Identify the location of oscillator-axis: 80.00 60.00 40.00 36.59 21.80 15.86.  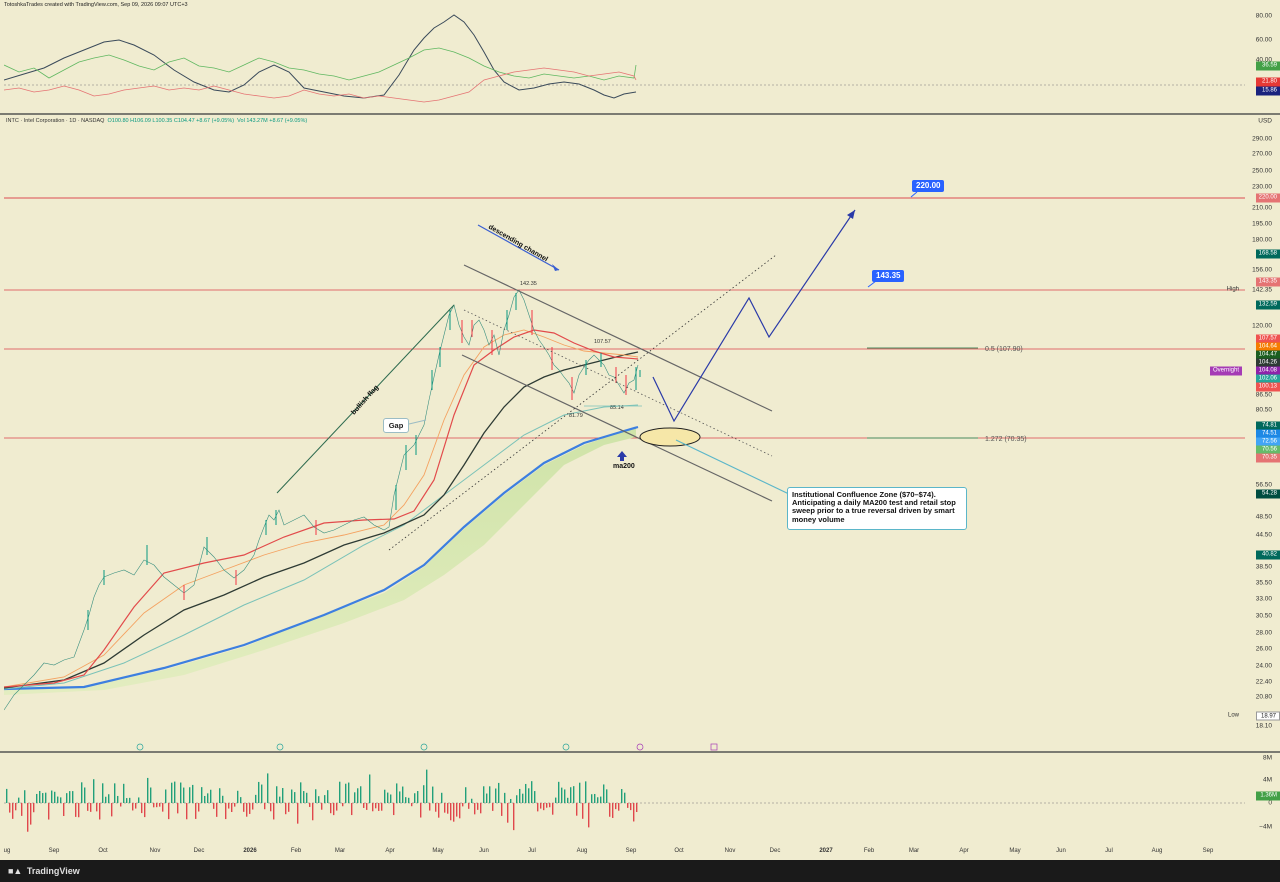
(1262, 61).